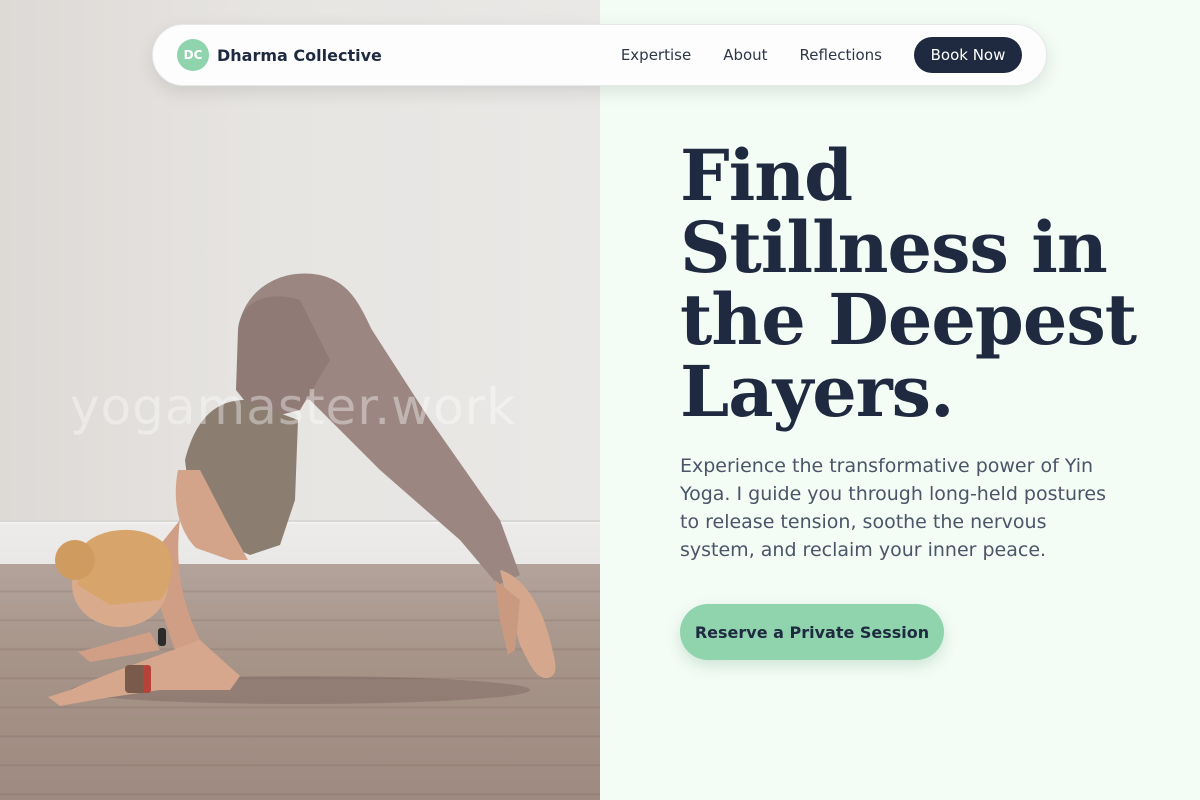 This screenshot has height=800, width=1200. I want to click on brand-name: Dharma Collective, so click(299, 55).